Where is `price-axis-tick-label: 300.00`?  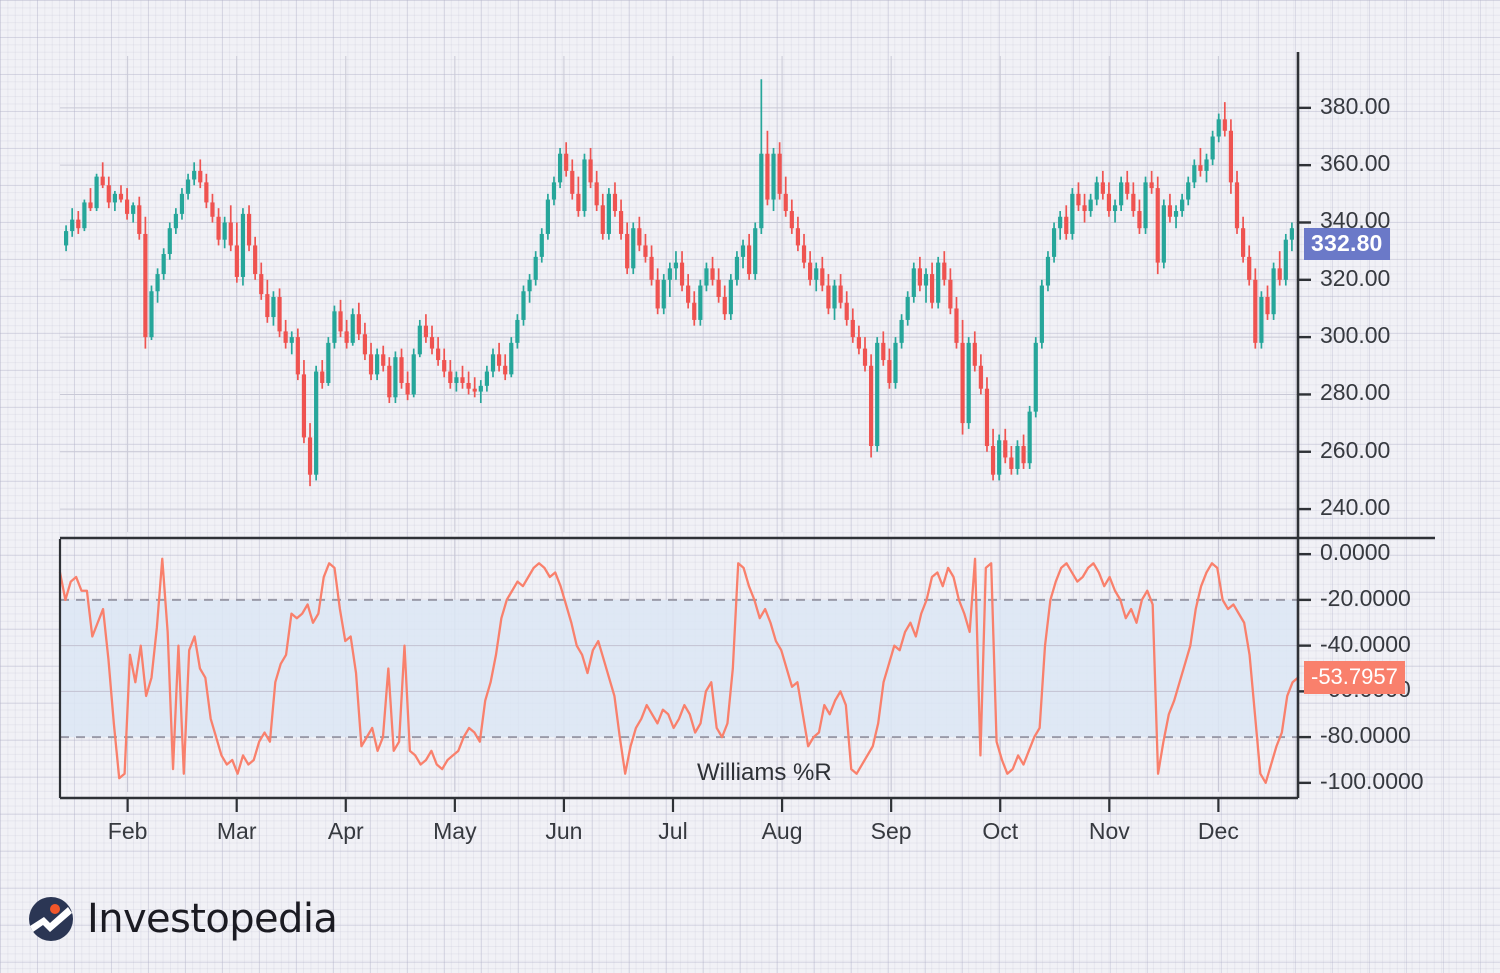
price-axis-tick-label: 300.00 is located at coordinates (1355, 335).